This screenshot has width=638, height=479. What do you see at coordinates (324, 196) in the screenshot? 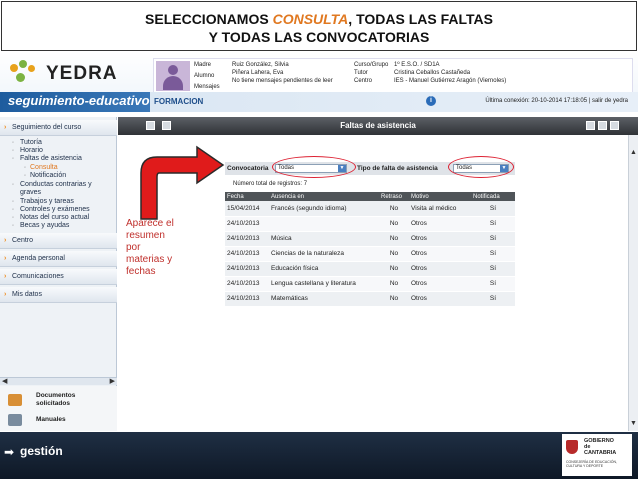
I see `col-ausencia: Ausencia en` at bounding box center [324, 196].